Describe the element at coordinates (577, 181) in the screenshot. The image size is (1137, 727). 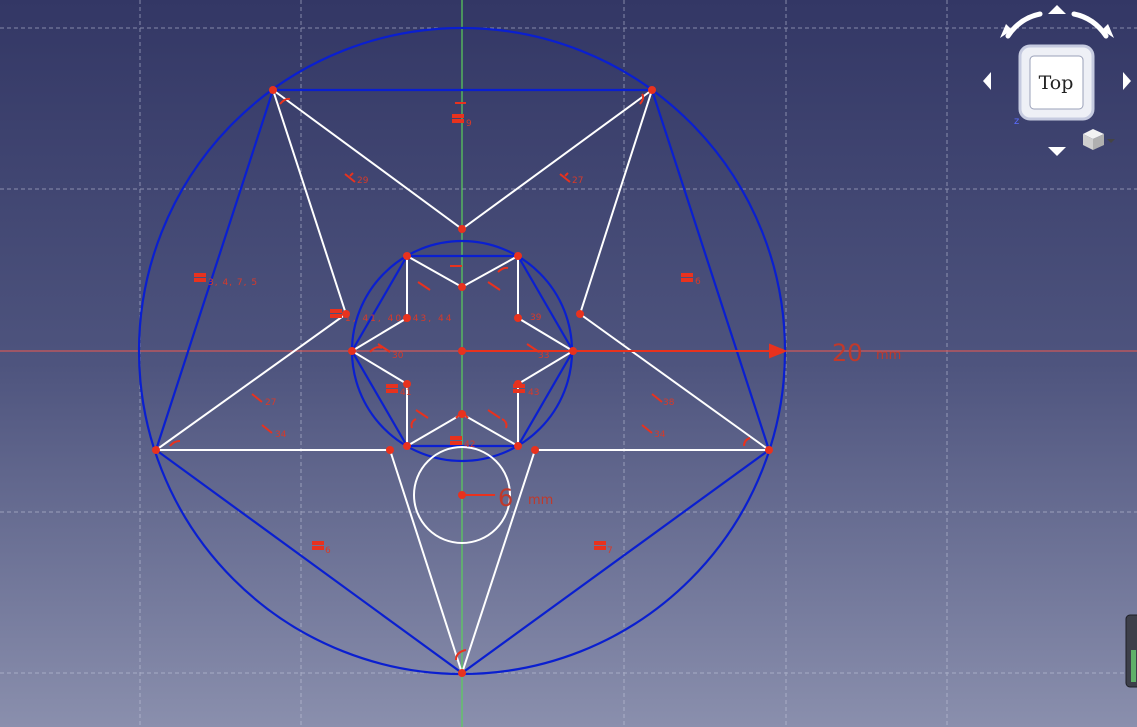
I see `constraint-label-upper-right: 27` at that location.